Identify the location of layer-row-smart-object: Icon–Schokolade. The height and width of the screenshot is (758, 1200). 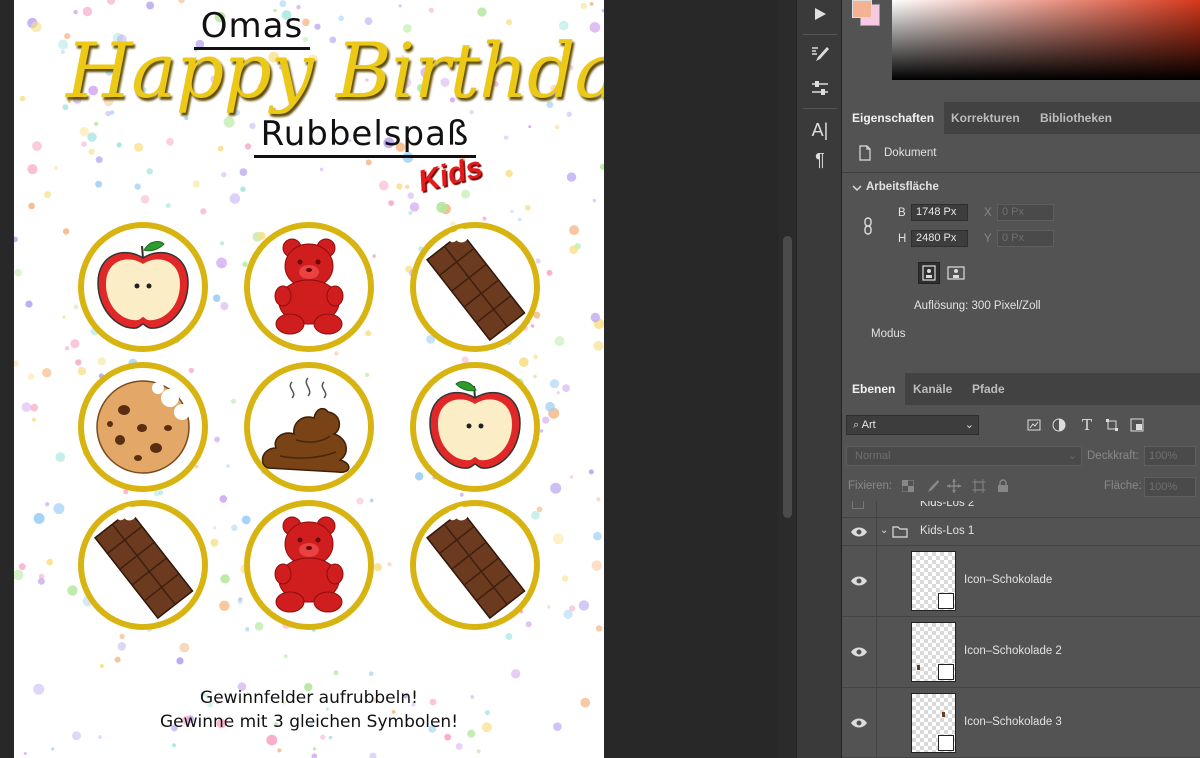
(1021, 581).